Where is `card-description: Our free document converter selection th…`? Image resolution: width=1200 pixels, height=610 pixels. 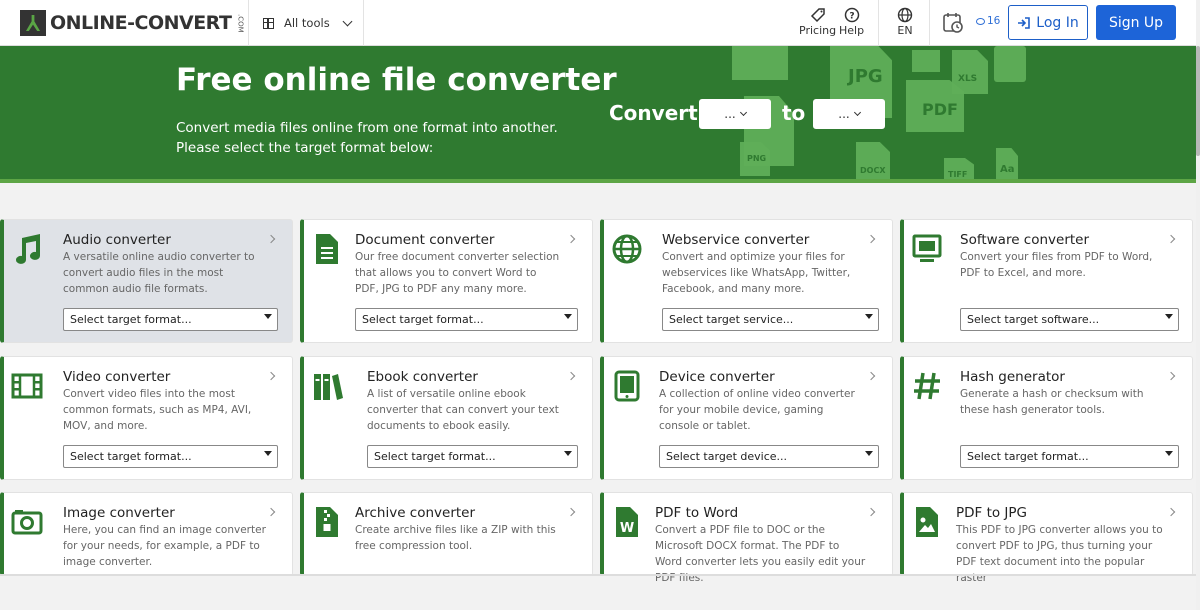
card-description: Our free document converter selection th… is located at coordinates (457, 273).